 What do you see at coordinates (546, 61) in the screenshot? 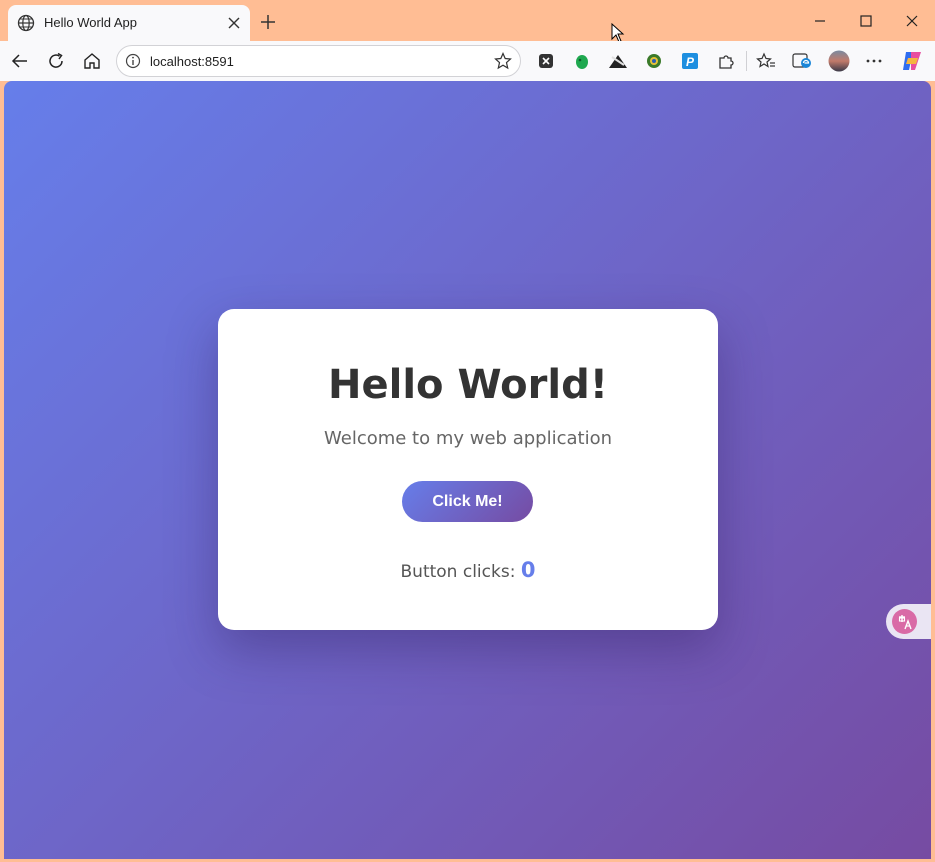
I see `x-extension-icon` at bounding box center [546, 61].